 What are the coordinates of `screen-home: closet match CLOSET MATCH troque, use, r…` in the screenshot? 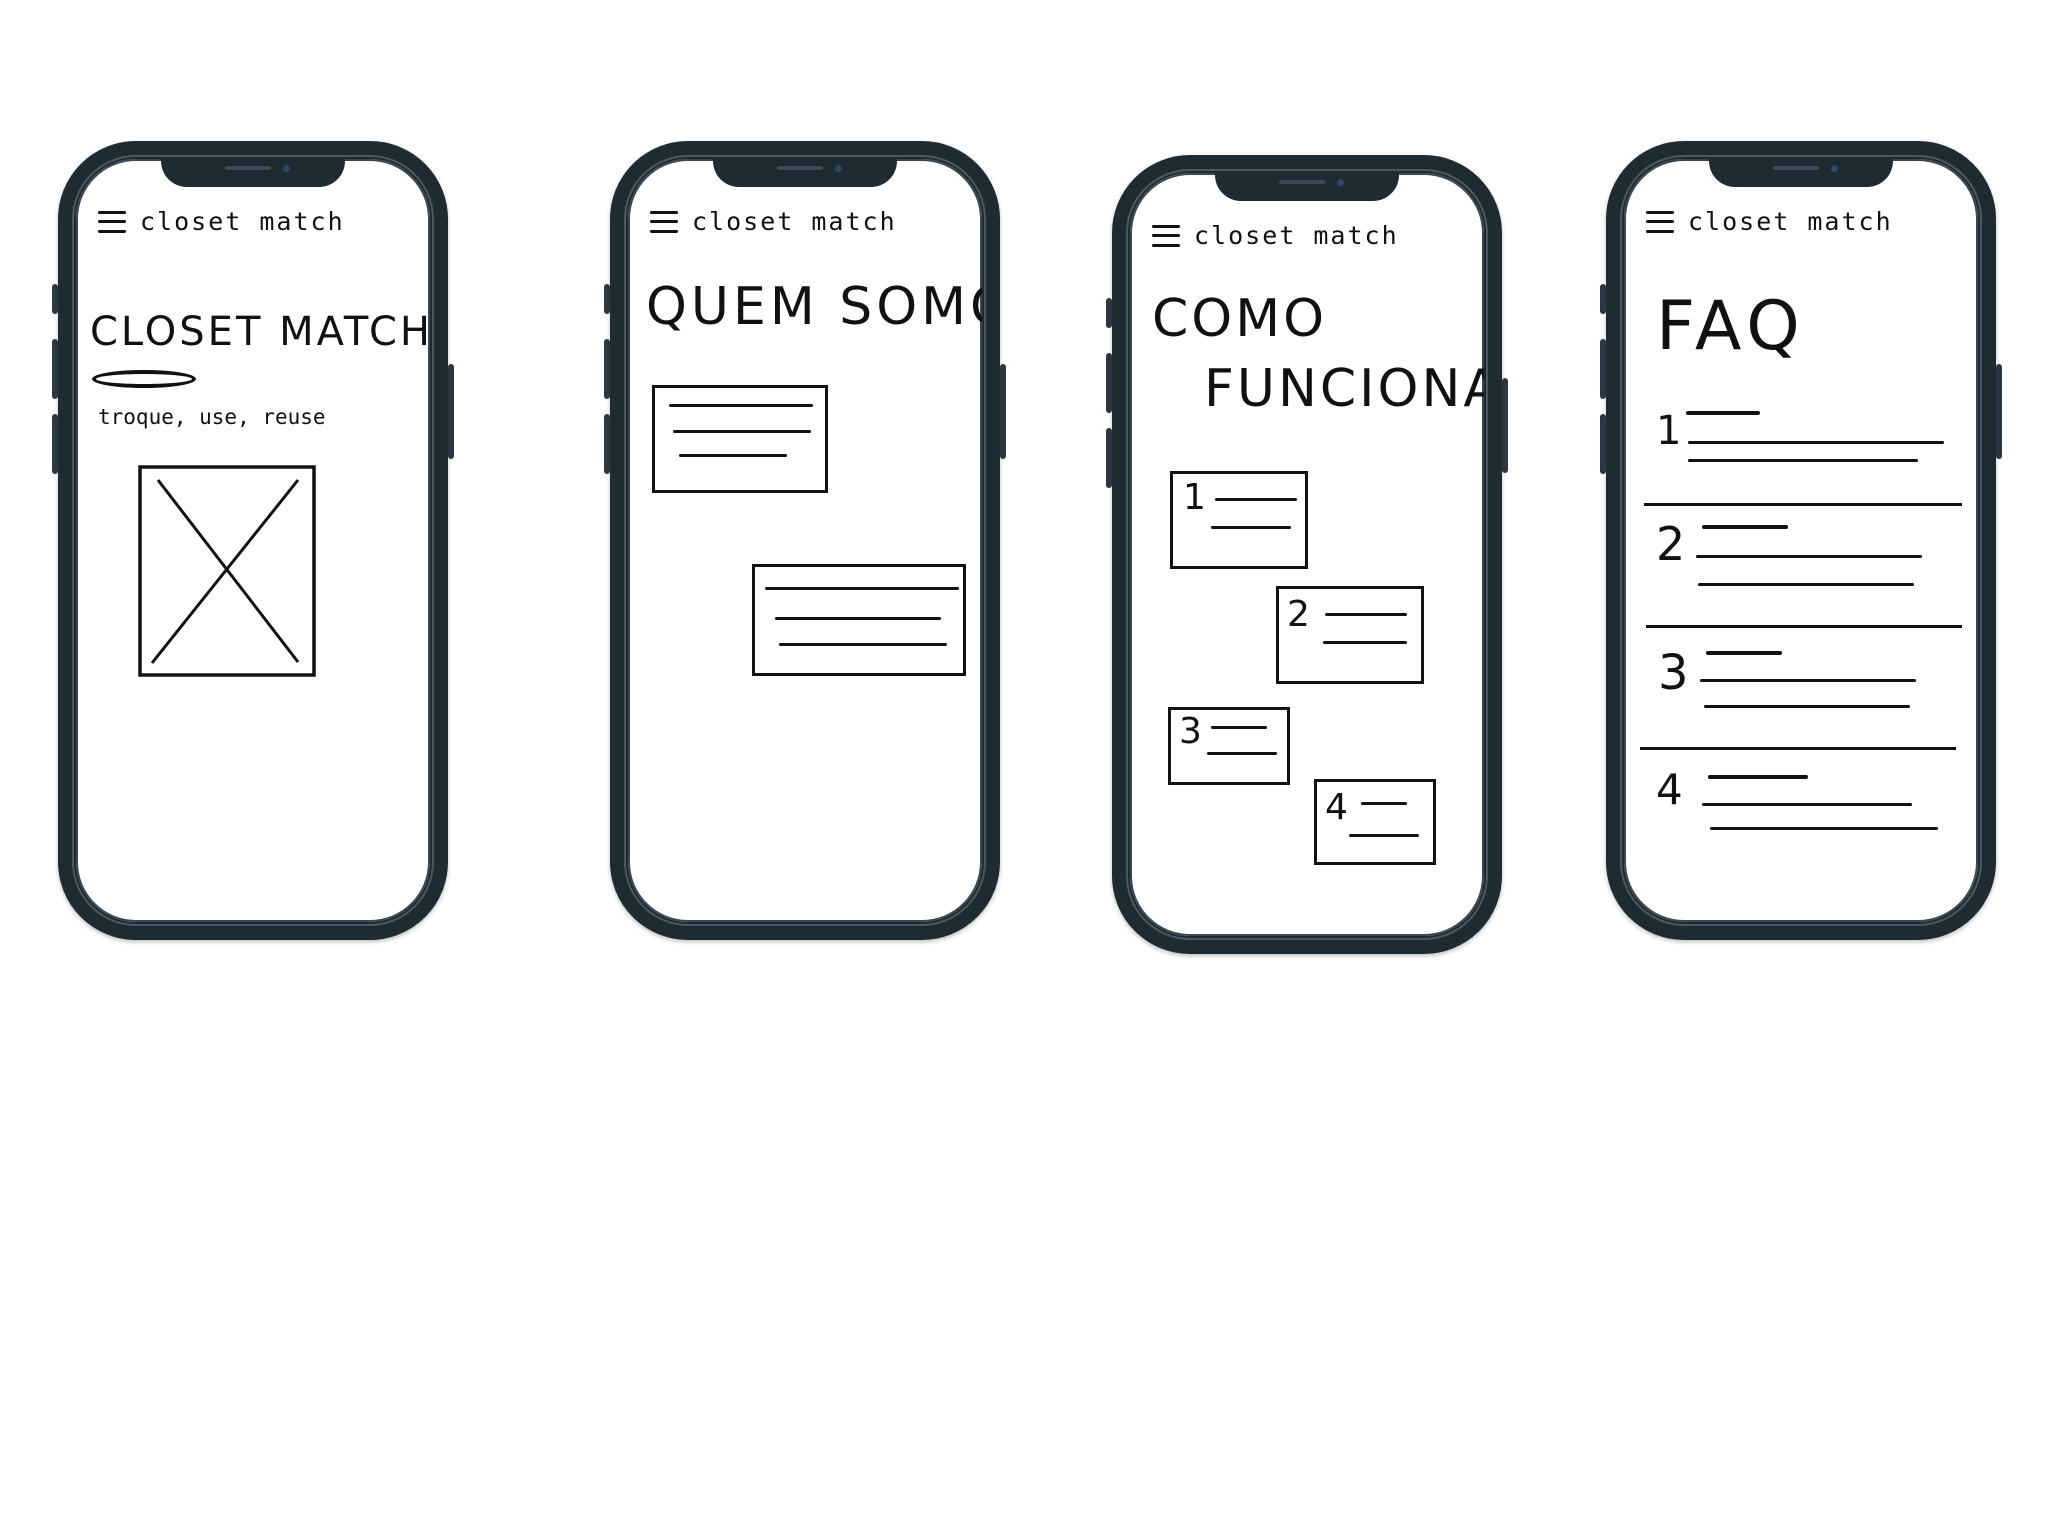 It's located at (253, 540).